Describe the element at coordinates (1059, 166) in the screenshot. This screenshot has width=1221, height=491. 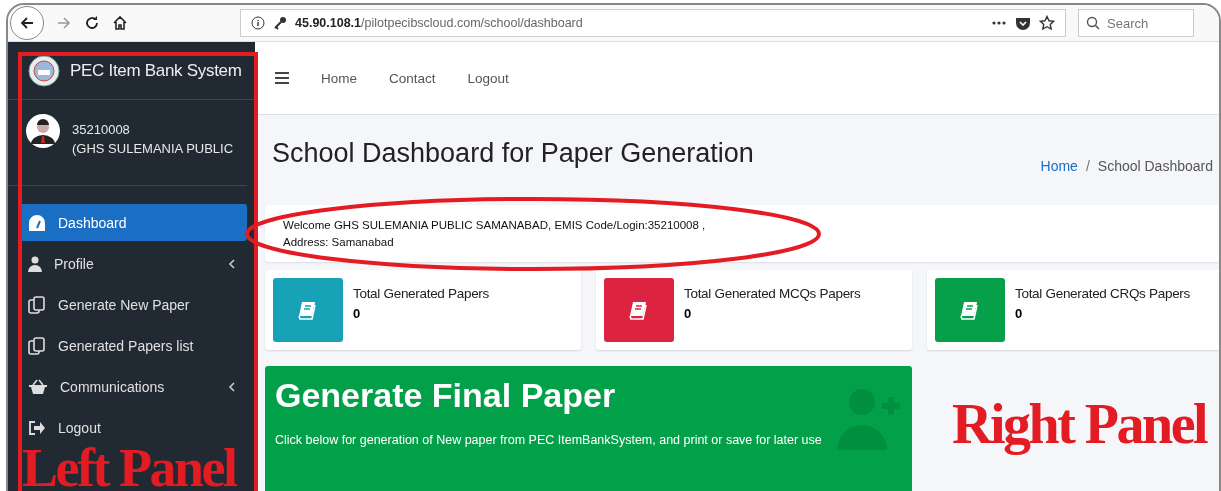
I see `breadcrumb-link: Home` at that location.